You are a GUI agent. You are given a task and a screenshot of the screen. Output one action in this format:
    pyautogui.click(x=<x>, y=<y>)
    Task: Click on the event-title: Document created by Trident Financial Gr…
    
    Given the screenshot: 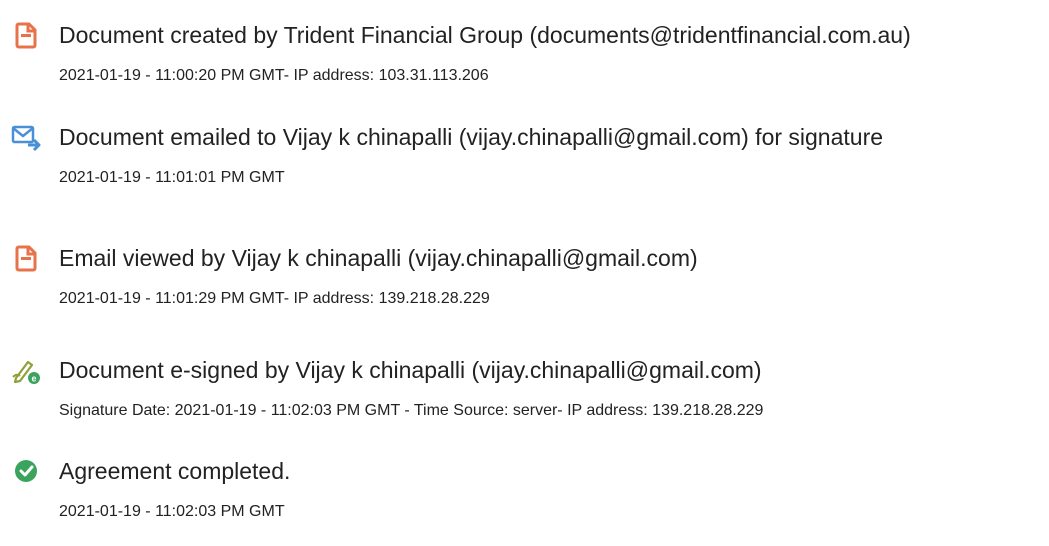 What is the action you would take?
    pyautogui.click(x=485, y=35)
    